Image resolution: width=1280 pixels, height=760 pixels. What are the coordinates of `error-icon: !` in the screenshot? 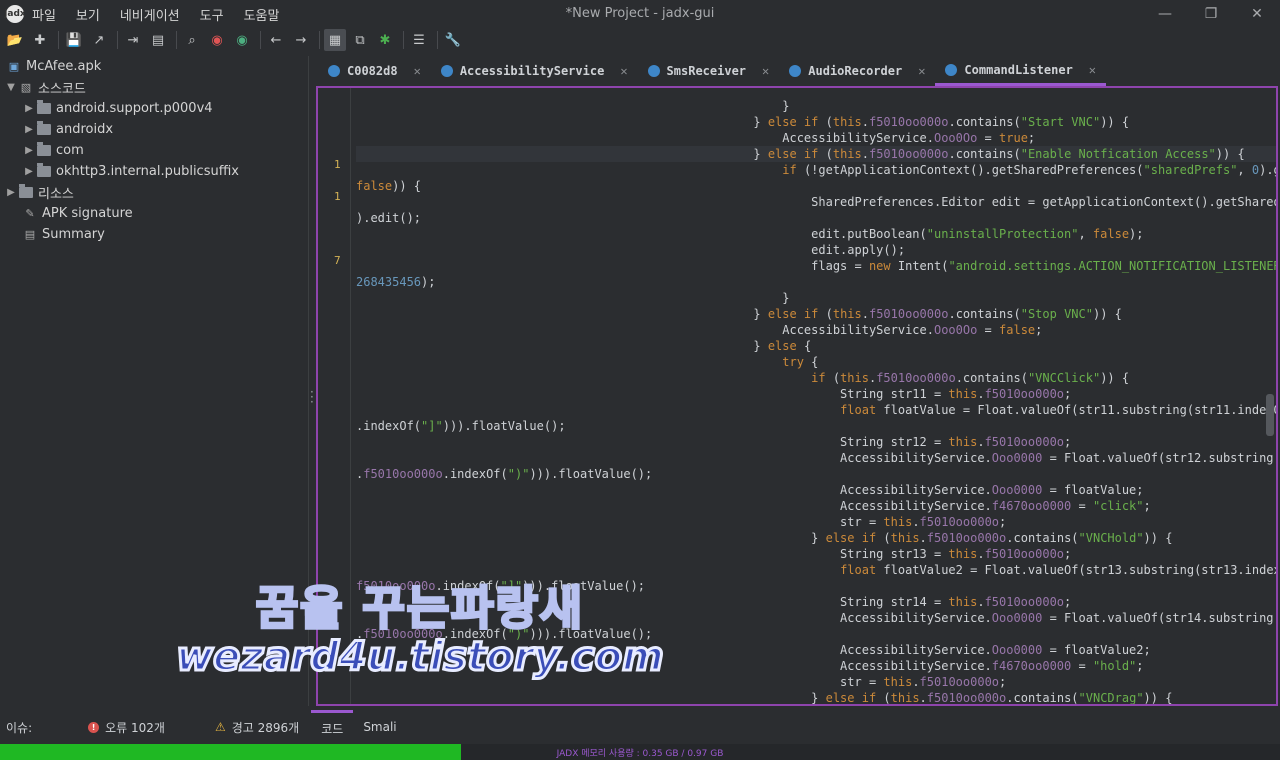 It's located at (94, 727).